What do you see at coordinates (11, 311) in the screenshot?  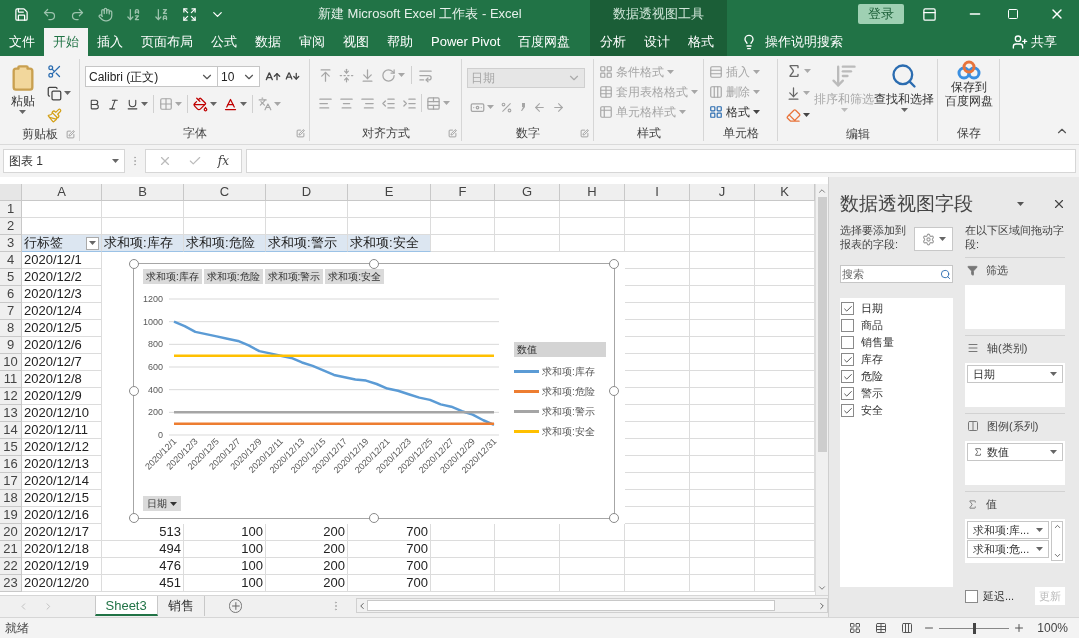 I see `row-header: 7` at bounding box center [11, 311].